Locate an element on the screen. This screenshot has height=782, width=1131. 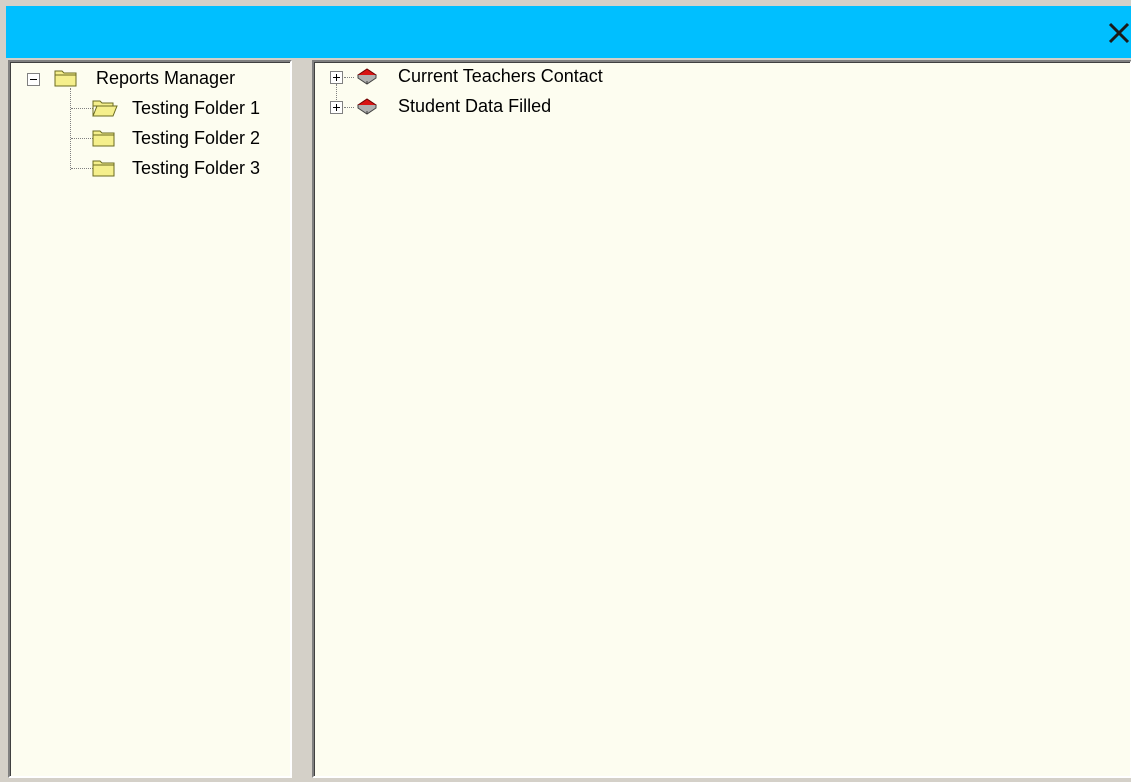
report-item-label: Student Data Filled is located at coordinates (474, 106).